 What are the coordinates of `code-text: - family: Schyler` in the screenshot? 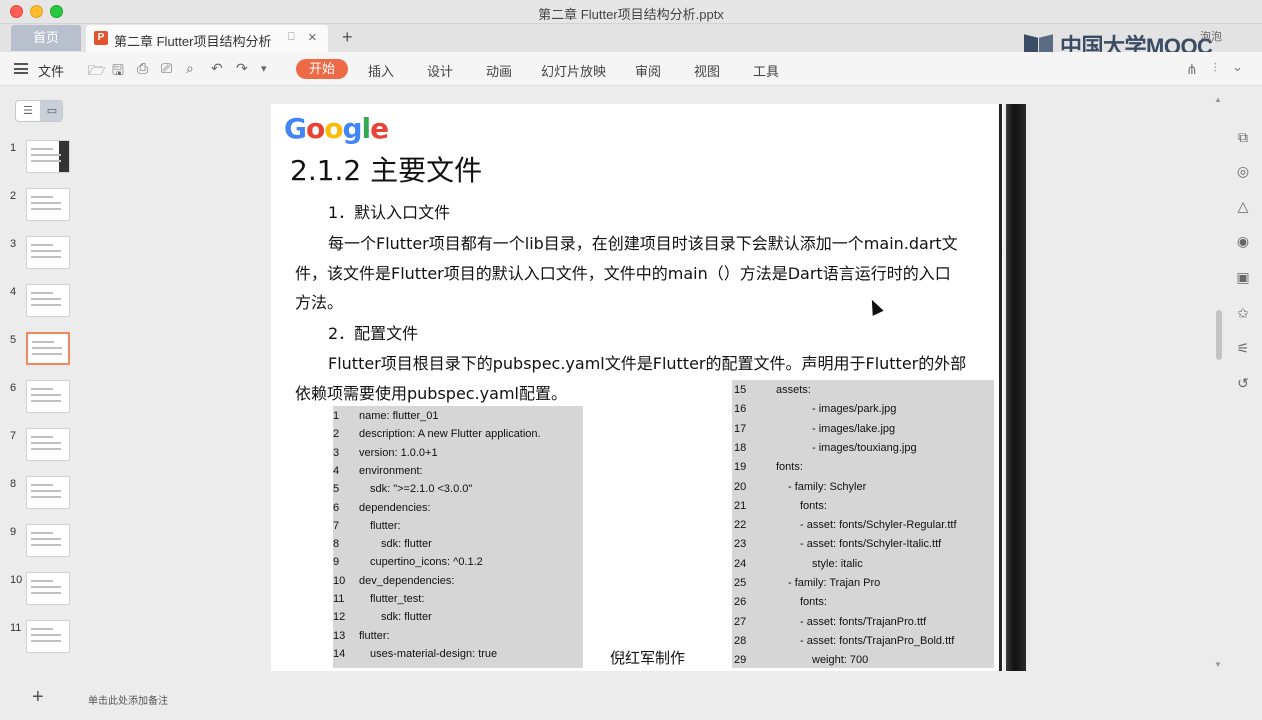 It's located at (827, 486).